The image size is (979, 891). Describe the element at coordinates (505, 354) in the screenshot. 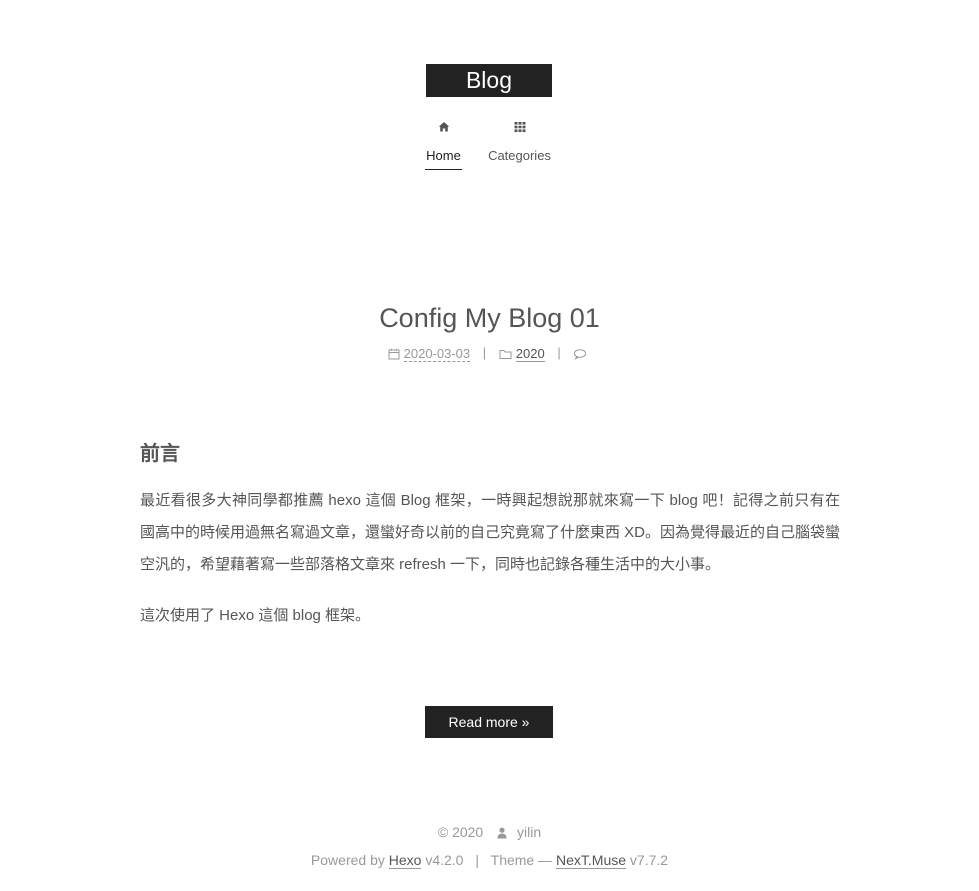

I see `folder-icon` at that location.